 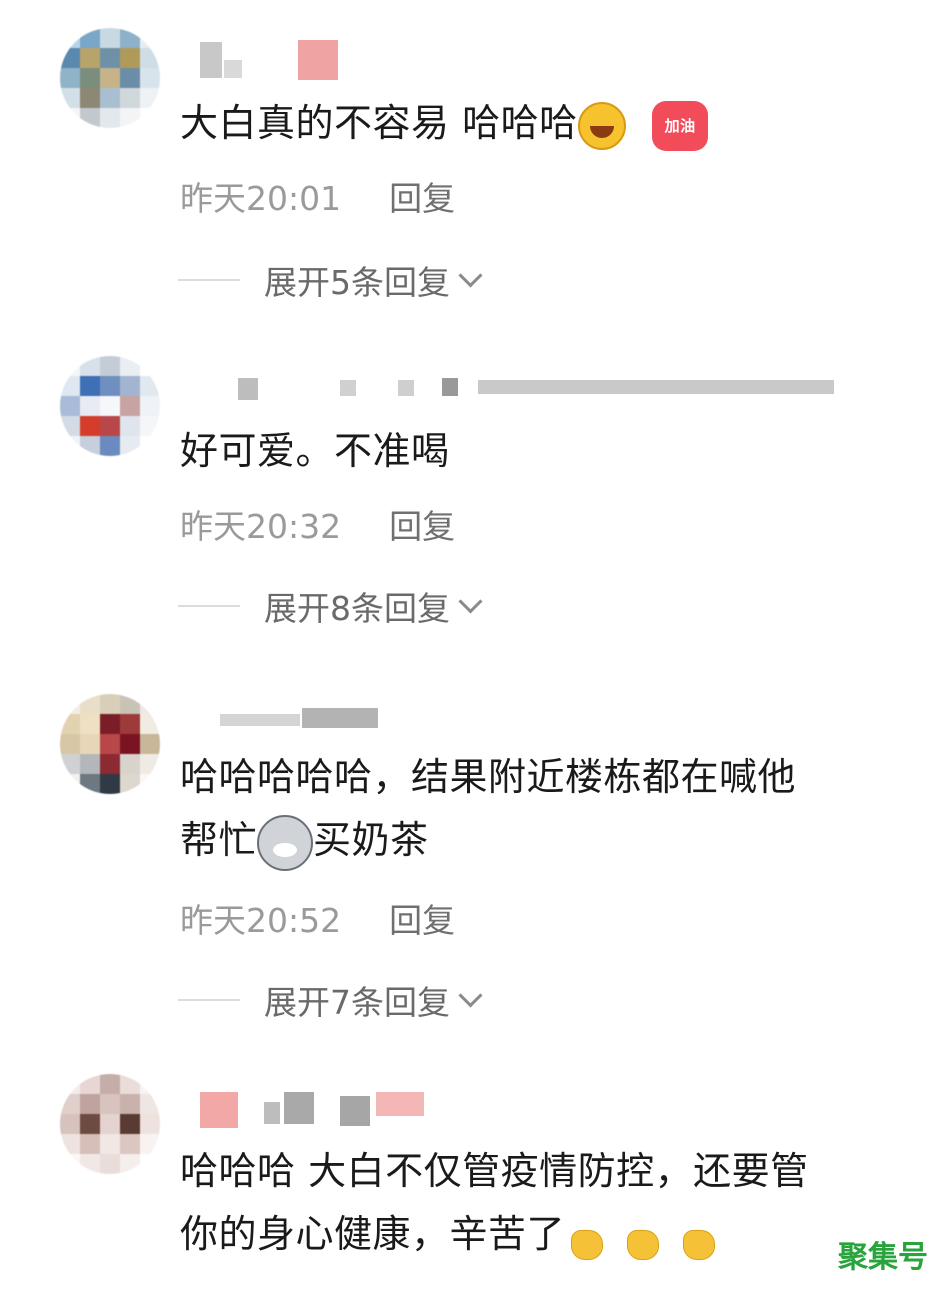 What do you see at coordinates (550, 840) in the screenshot?
I see `comment-text-line: 帮忙 买奶茶` at bounding box center [550, 840].